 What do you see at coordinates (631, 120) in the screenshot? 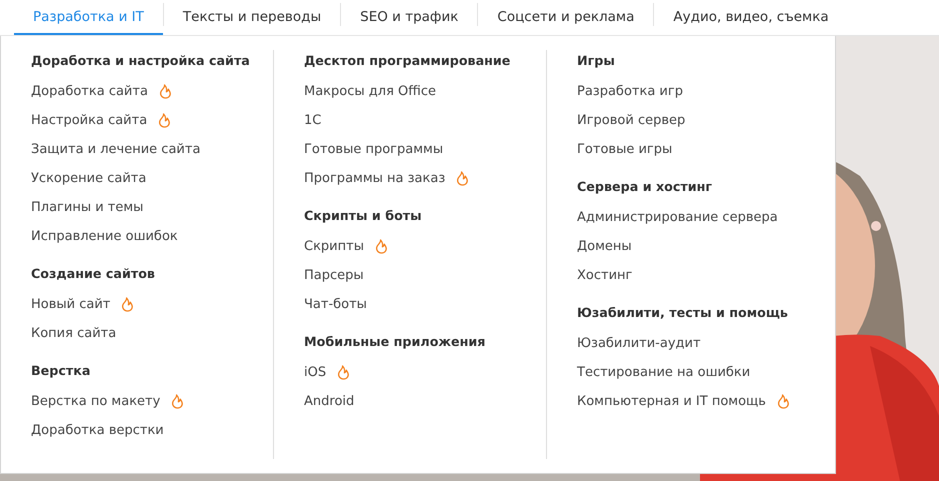
I see `subcategory-link: Игровой сервер` at bounding box center [631, 120].